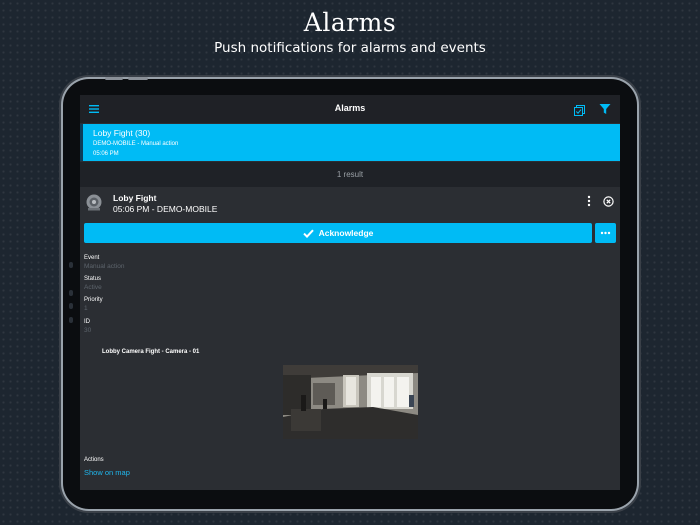  I want to click on camera-snapshot, so click(350, 402).